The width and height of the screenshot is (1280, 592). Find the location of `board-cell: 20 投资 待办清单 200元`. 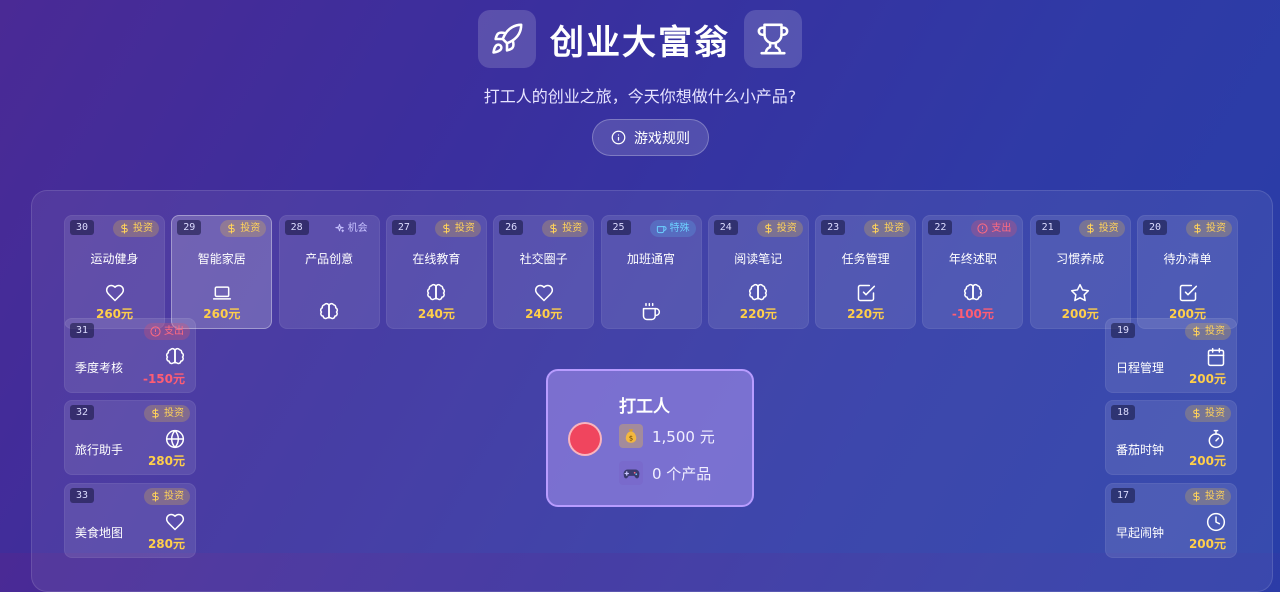

board-cell: 20 投资 待办清单 200元 is located at coordinates (1187, 272).